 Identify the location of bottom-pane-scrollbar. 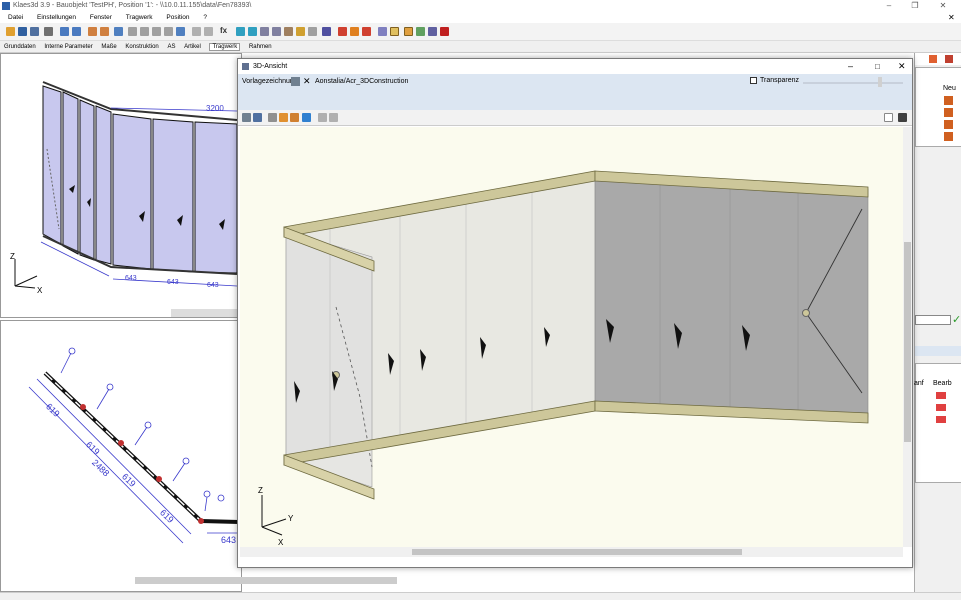
(266, 580).